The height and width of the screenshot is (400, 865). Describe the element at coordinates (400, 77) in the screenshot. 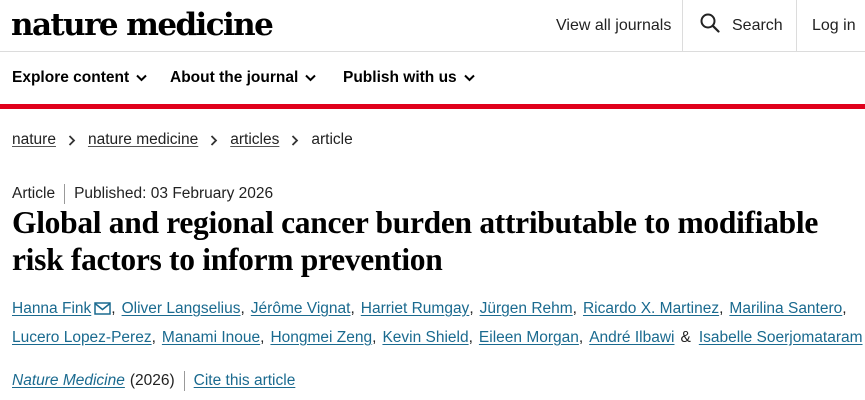

I see `nav-item-label: Publish with us` at that location.